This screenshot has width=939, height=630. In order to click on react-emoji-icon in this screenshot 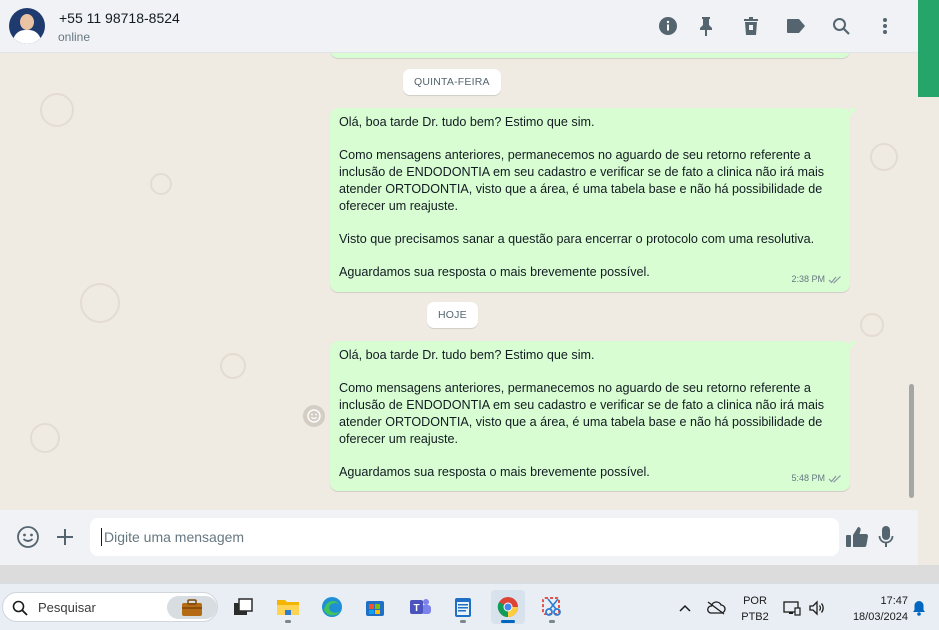, I will do `click(314, 416)`.